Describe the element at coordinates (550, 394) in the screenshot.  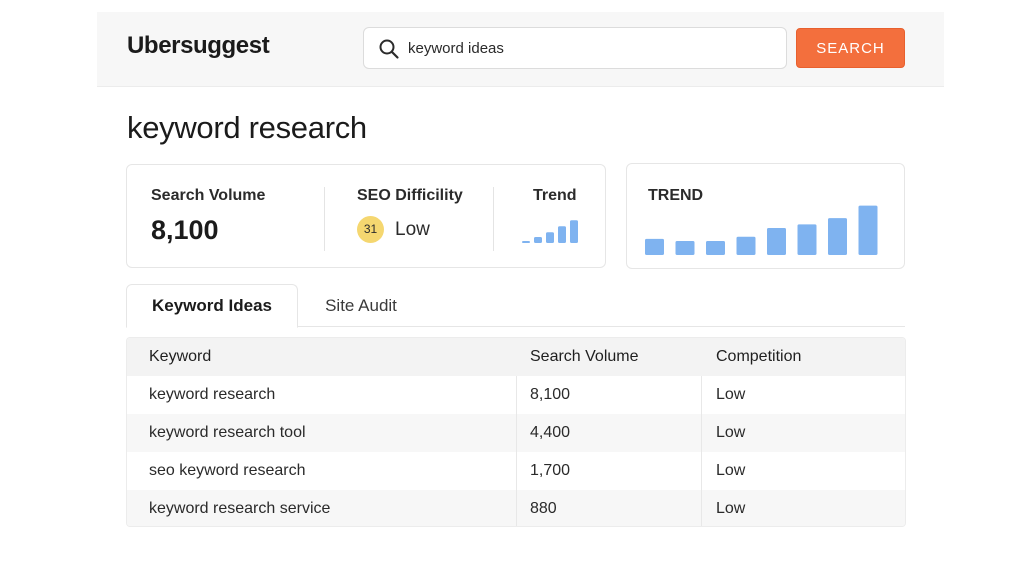
I see `search-volume-cell: 8,100` at that location.